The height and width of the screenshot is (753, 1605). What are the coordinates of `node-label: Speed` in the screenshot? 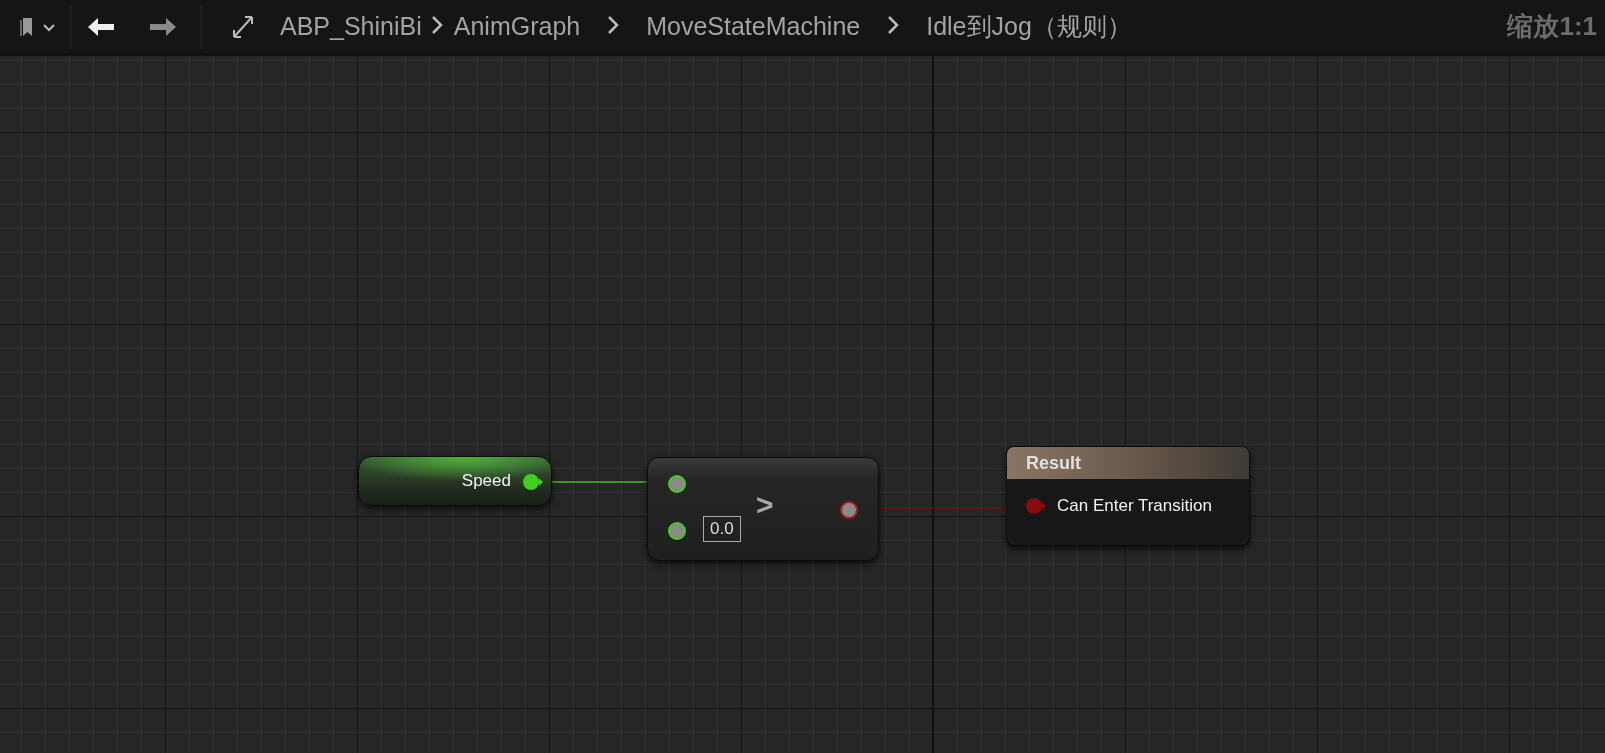 It's located at (486, 481).